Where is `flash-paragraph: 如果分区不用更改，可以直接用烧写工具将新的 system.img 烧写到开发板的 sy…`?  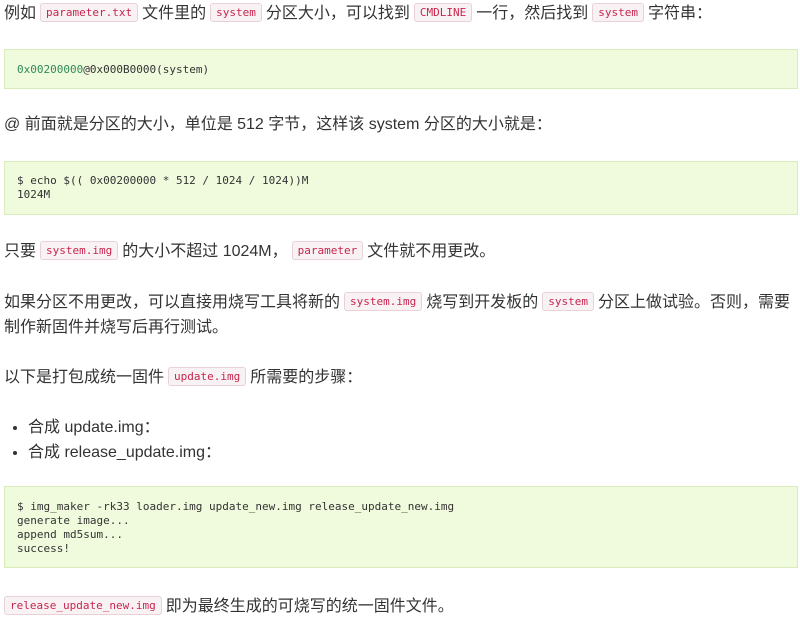
flash-paragraph: 如果分区不用更改，可以直接用烧写工具将新的 system.img 烧写到开发板的 sy… is located at coordinates (400, 302).